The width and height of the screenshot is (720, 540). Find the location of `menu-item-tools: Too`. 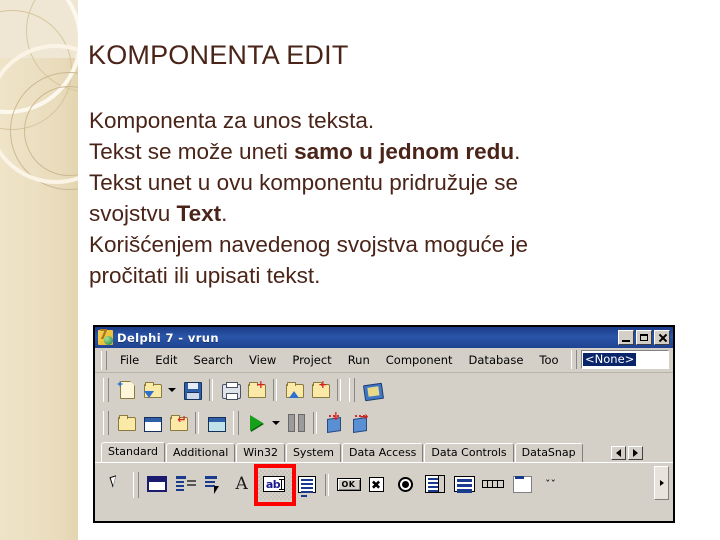

menu-item-tools: Too is located at coordinates (548, 360).